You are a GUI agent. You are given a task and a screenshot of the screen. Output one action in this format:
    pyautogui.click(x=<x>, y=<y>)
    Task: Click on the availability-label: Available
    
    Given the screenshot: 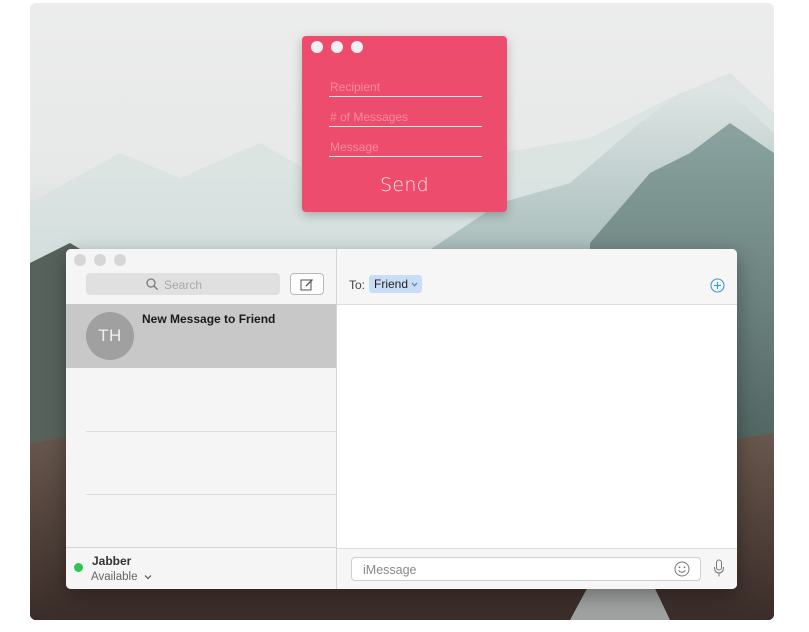 What is the action you would take?
    pyautogui.click(x=114, y=577)
    